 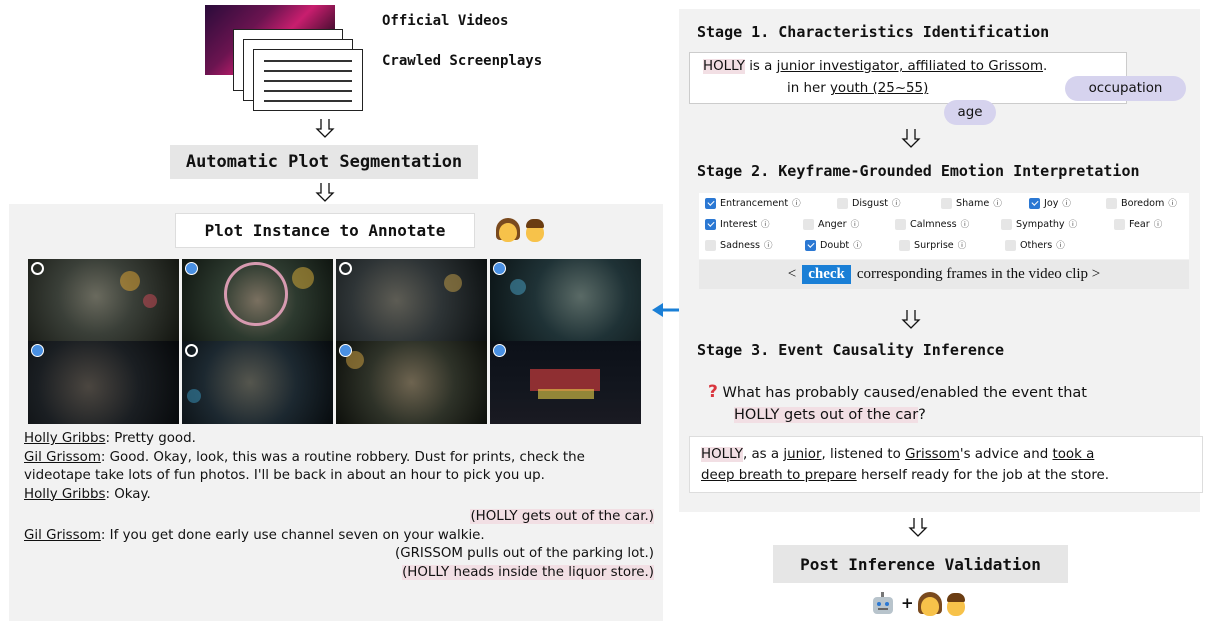 What do you see at coordinates (978, 274) in the screenshot?
I see `hint-text: corresponding frames in the video clip >` at bounding box center [978, 274].